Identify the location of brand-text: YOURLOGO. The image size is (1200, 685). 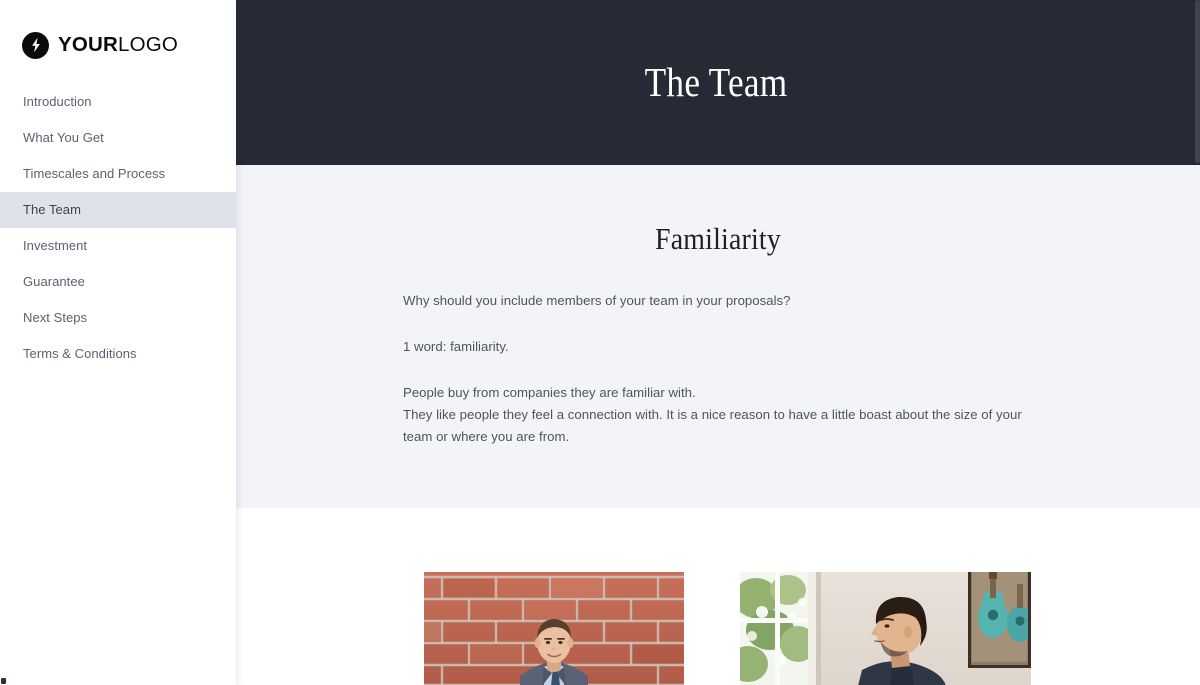
(118, 44).